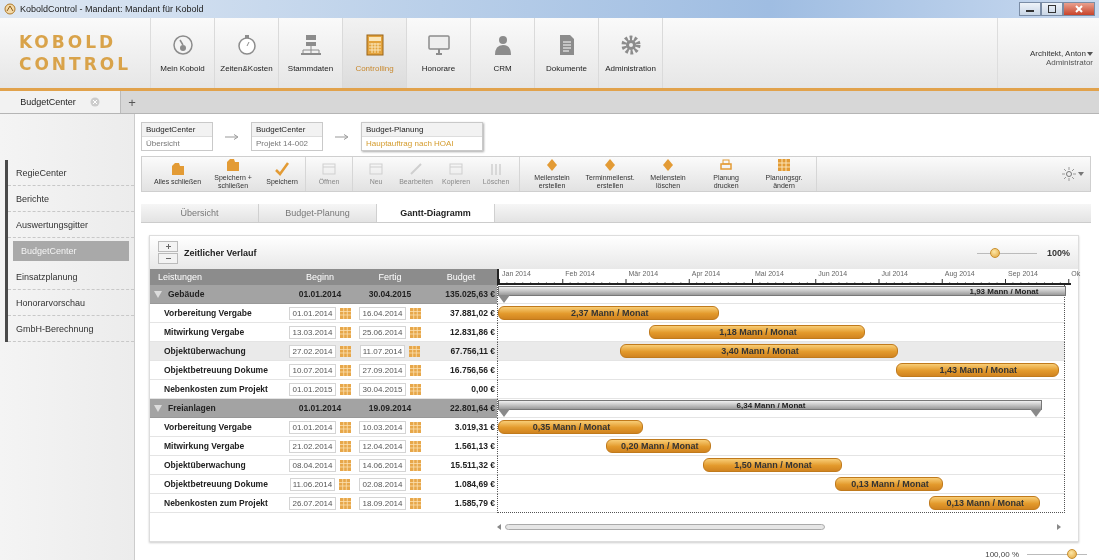  Describe the element at coordinates (499, 527) in the screenshot. I see `scroll-left-icon` at that location.